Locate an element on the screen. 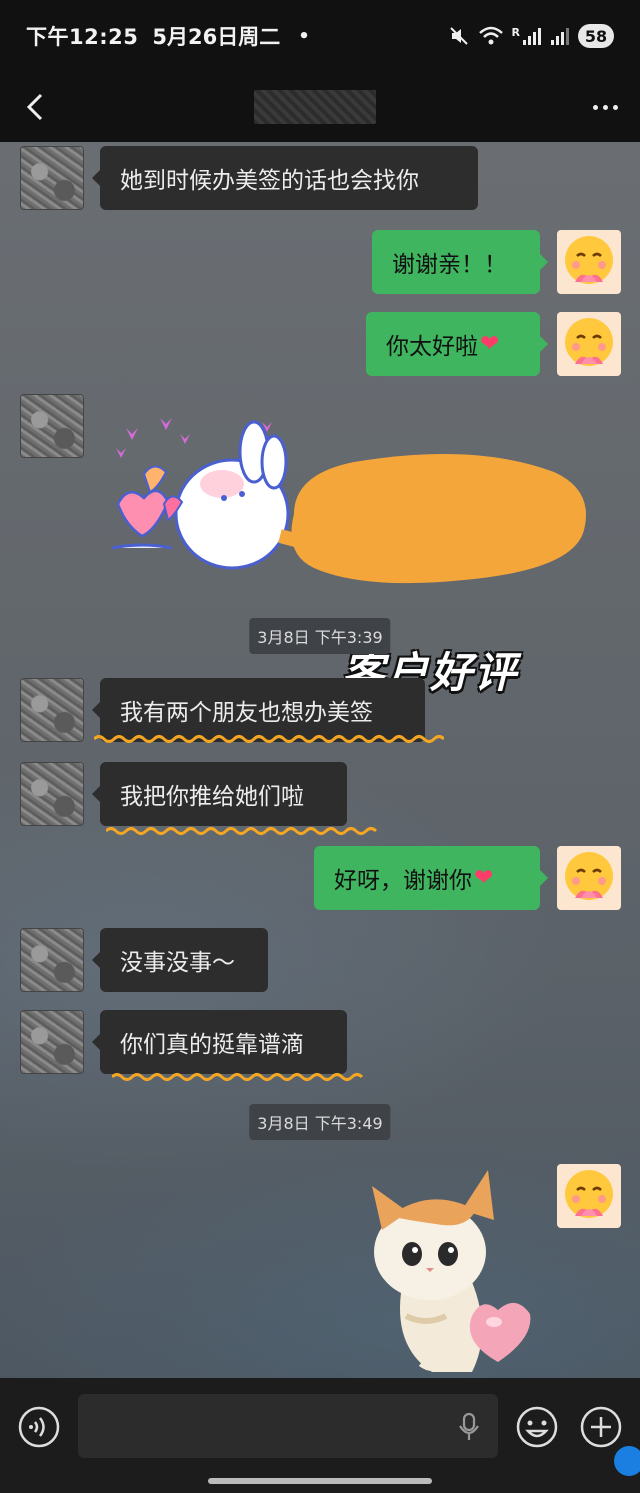  message-text: 好呀，谢谢你 is located at coordinates (403, 881).